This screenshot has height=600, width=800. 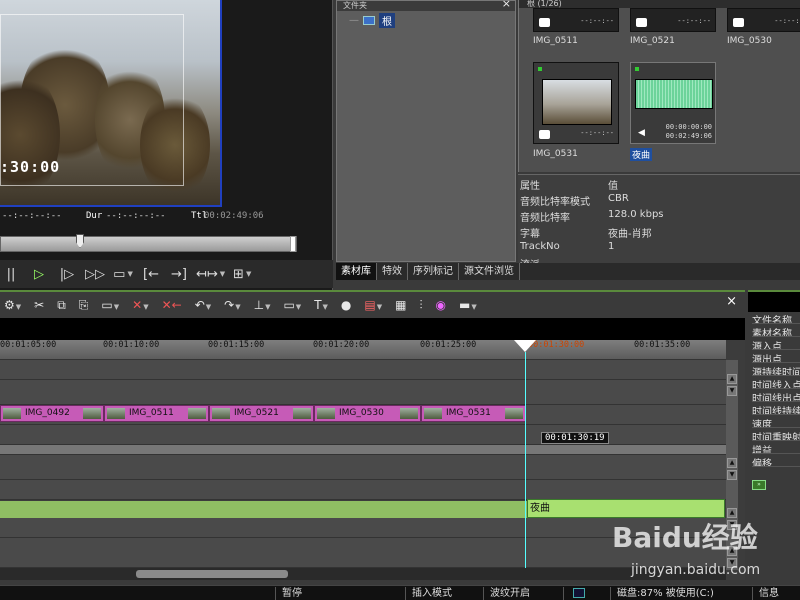 What do you see at coordinates (428, 593) in the screenshot?
I see `status-insert-mode: 插入模式` at bounding box center [428, 593].